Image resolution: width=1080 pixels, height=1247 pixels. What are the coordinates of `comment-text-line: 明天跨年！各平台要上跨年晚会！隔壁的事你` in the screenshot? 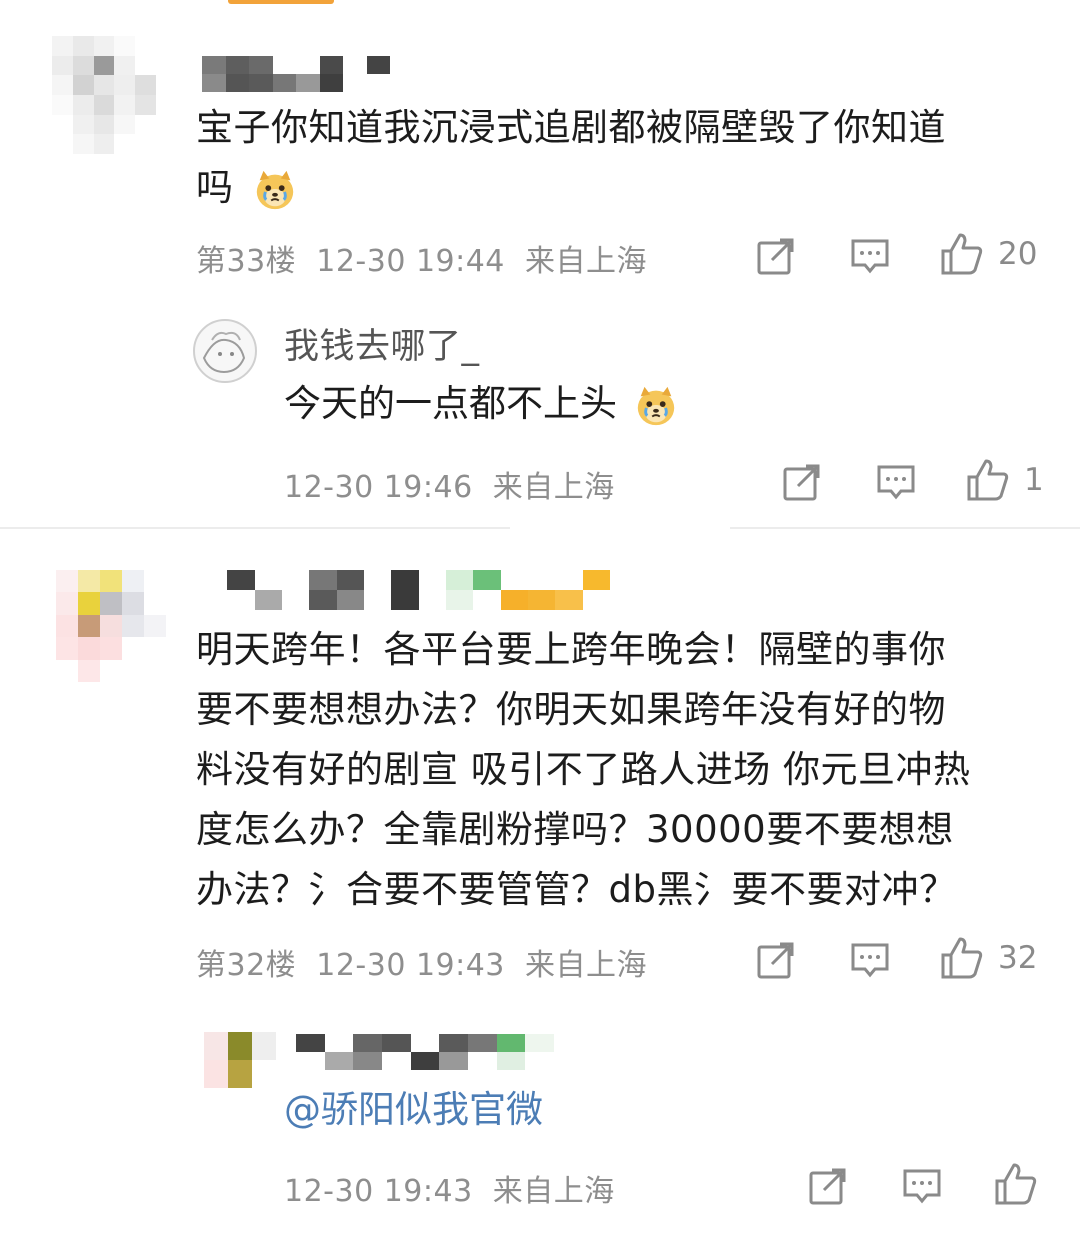 It's located at (571, 649).